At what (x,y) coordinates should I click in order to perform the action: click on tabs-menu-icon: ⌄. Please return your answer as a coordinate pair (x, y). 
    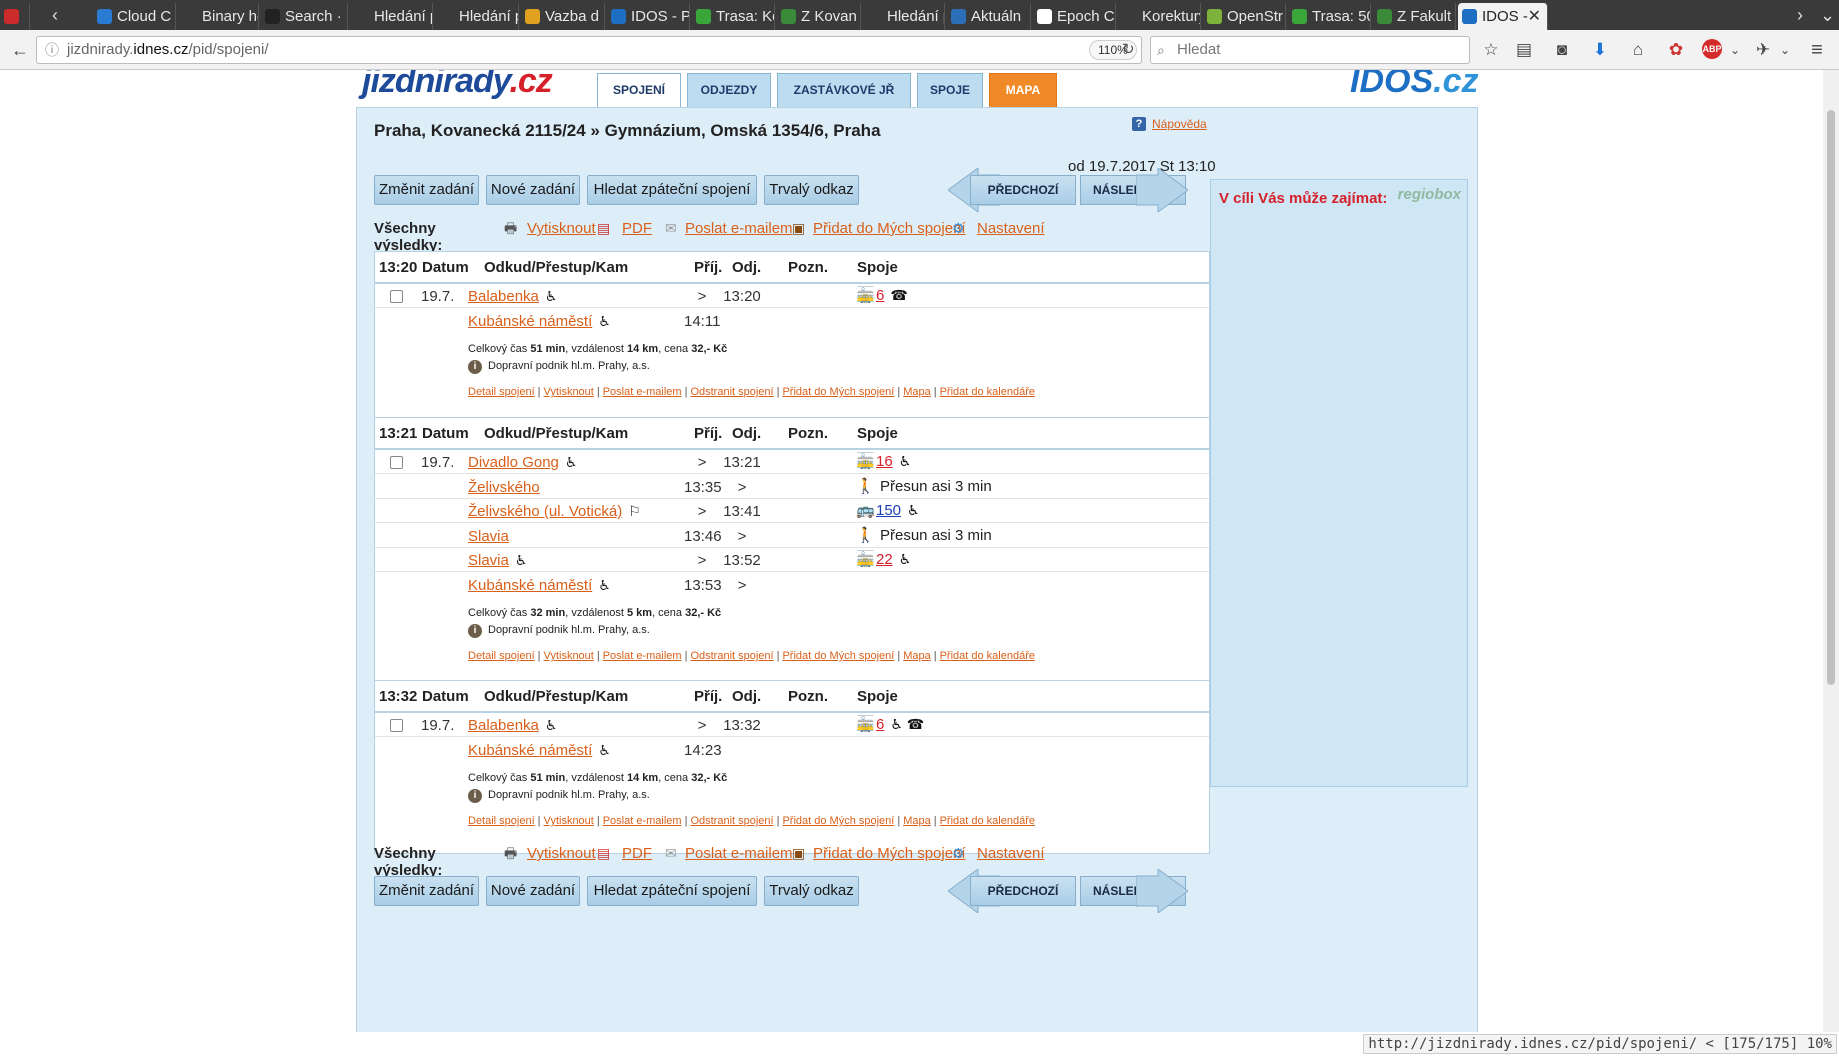
    Looking at the image, I should click on (1827, 15).